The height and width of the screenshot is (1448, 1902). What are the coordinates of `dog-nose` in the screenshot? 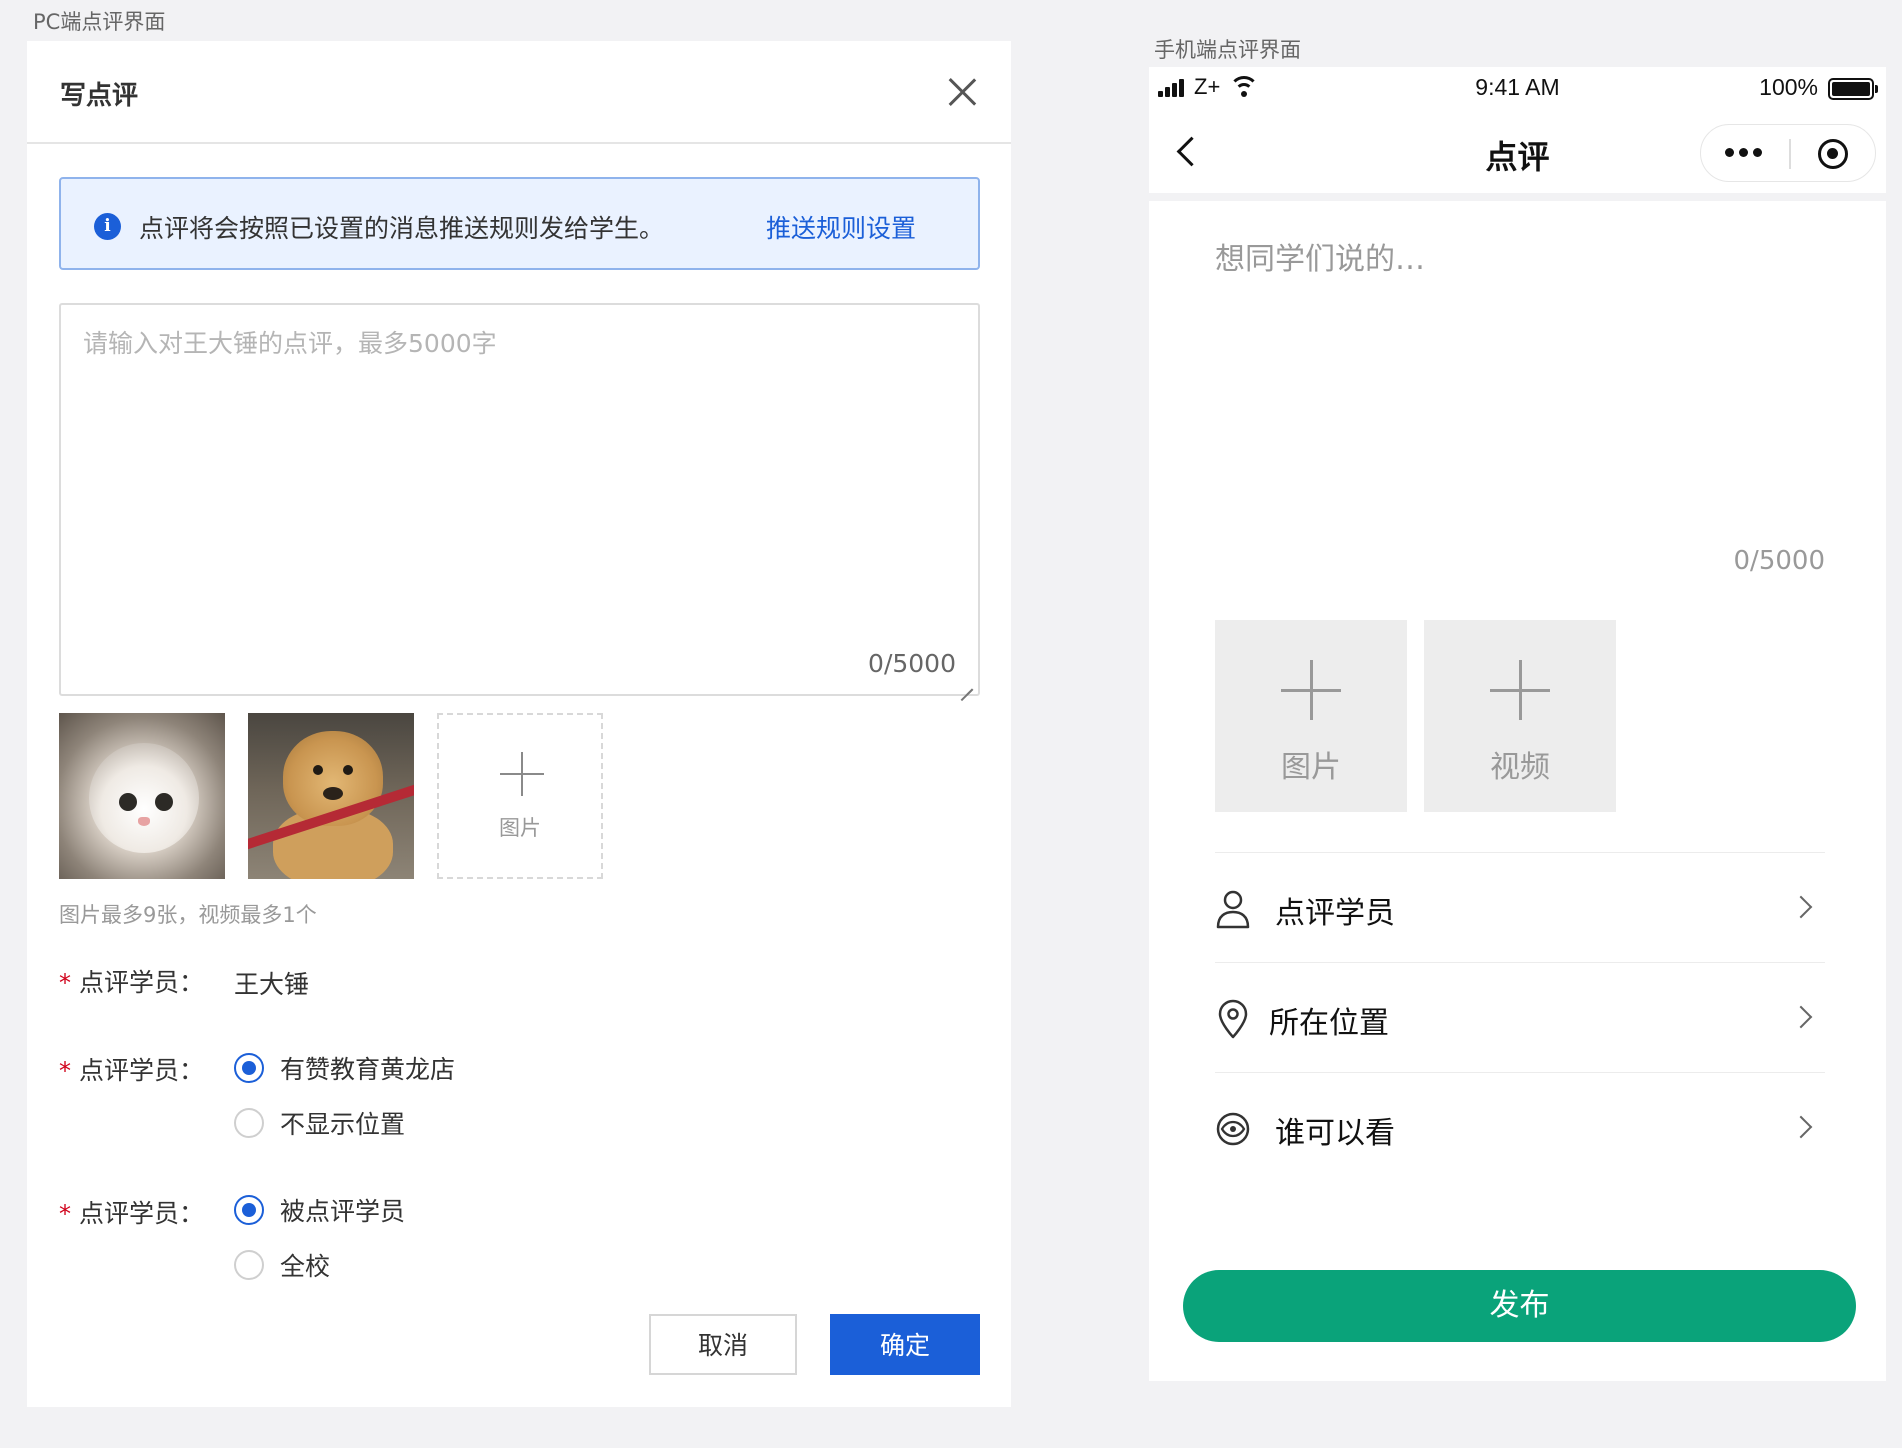 It's located at (333, 793).